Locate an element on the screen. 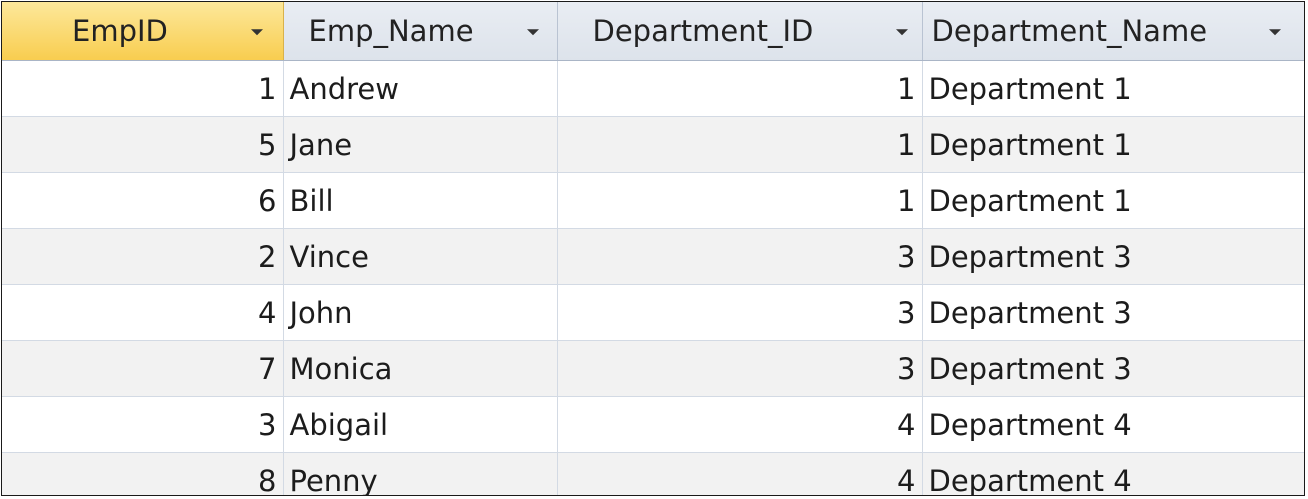 The width and height of the screenshot is (1308, 499). cell-empid: 8 is located at coordinates (143, 473).